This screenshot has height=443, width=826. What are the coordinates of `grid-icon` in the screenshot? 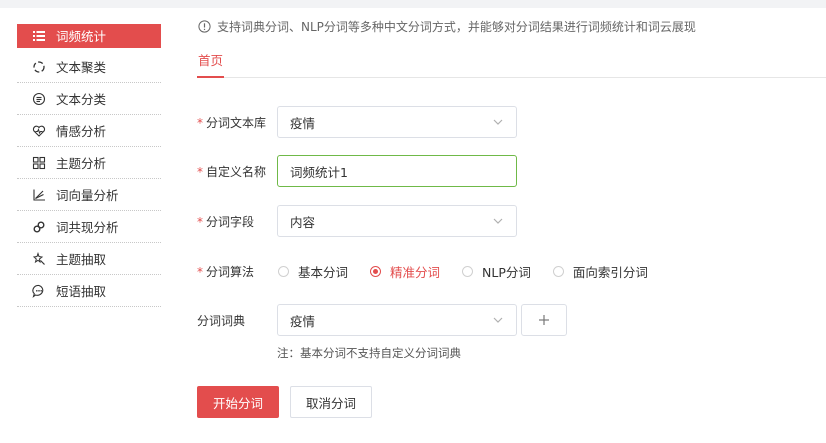 It's located at (39, 163).